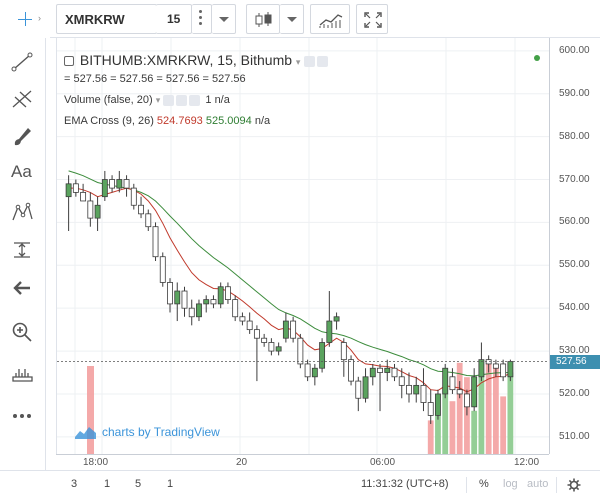 This screenshot has height=500, width=600. I want to click on arrow-left-icon, so click(21, 288).